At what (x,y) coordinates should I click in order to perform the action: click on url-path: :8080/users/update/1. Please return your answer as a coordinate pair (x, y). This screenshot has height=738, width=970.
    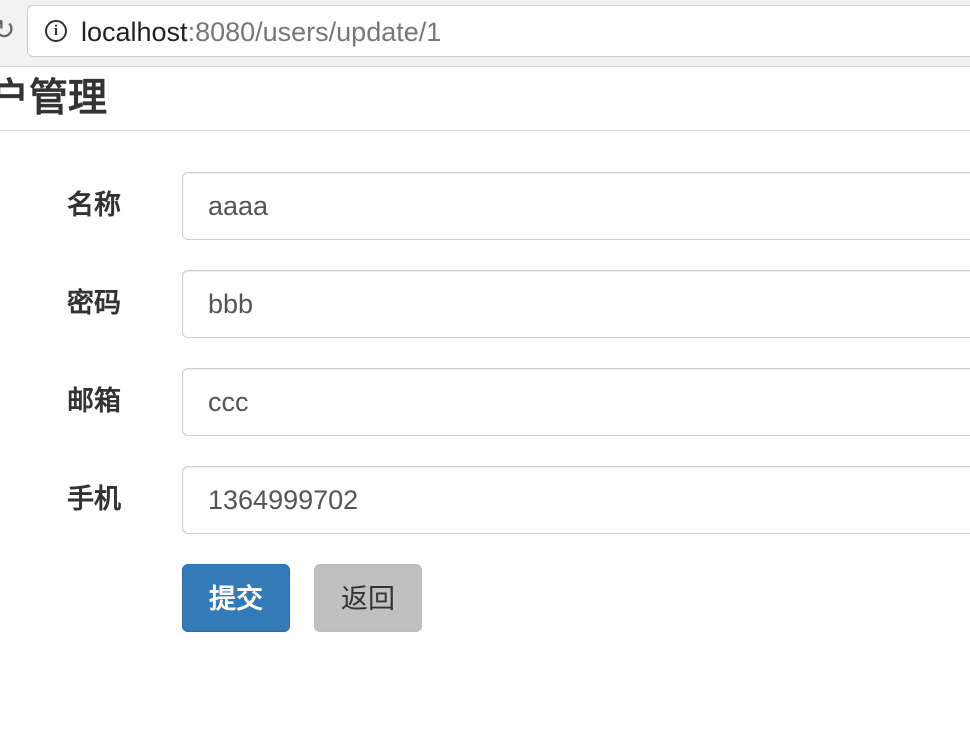
    Looking at the image, I should click on (314, 32).